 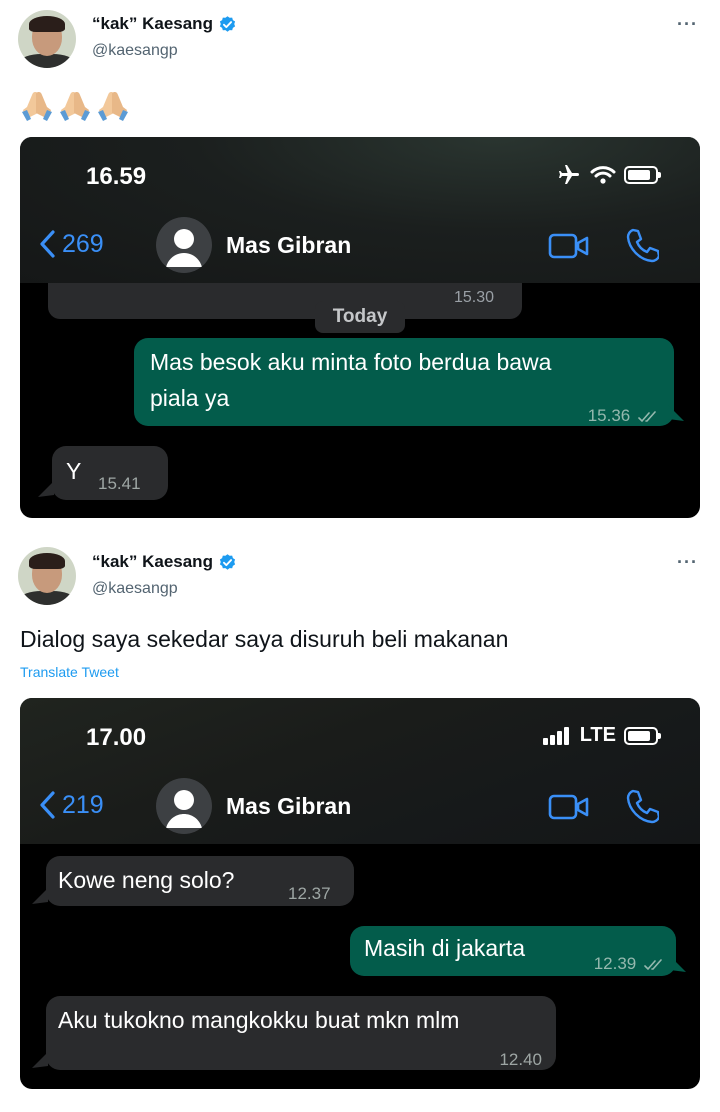 I want to click on outgoing-message: Masih di jakarta 12.39, so click(x=513, y=951).